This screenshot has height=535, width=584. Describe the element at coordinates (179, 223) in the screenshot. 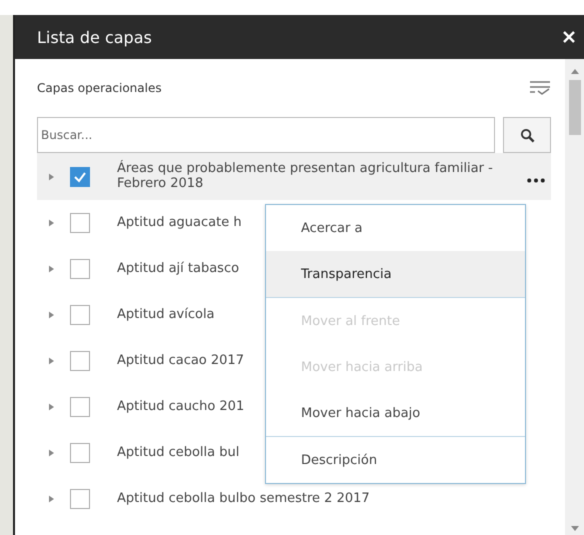

I see `layer-label: Aptitud aguacate h` at that location.